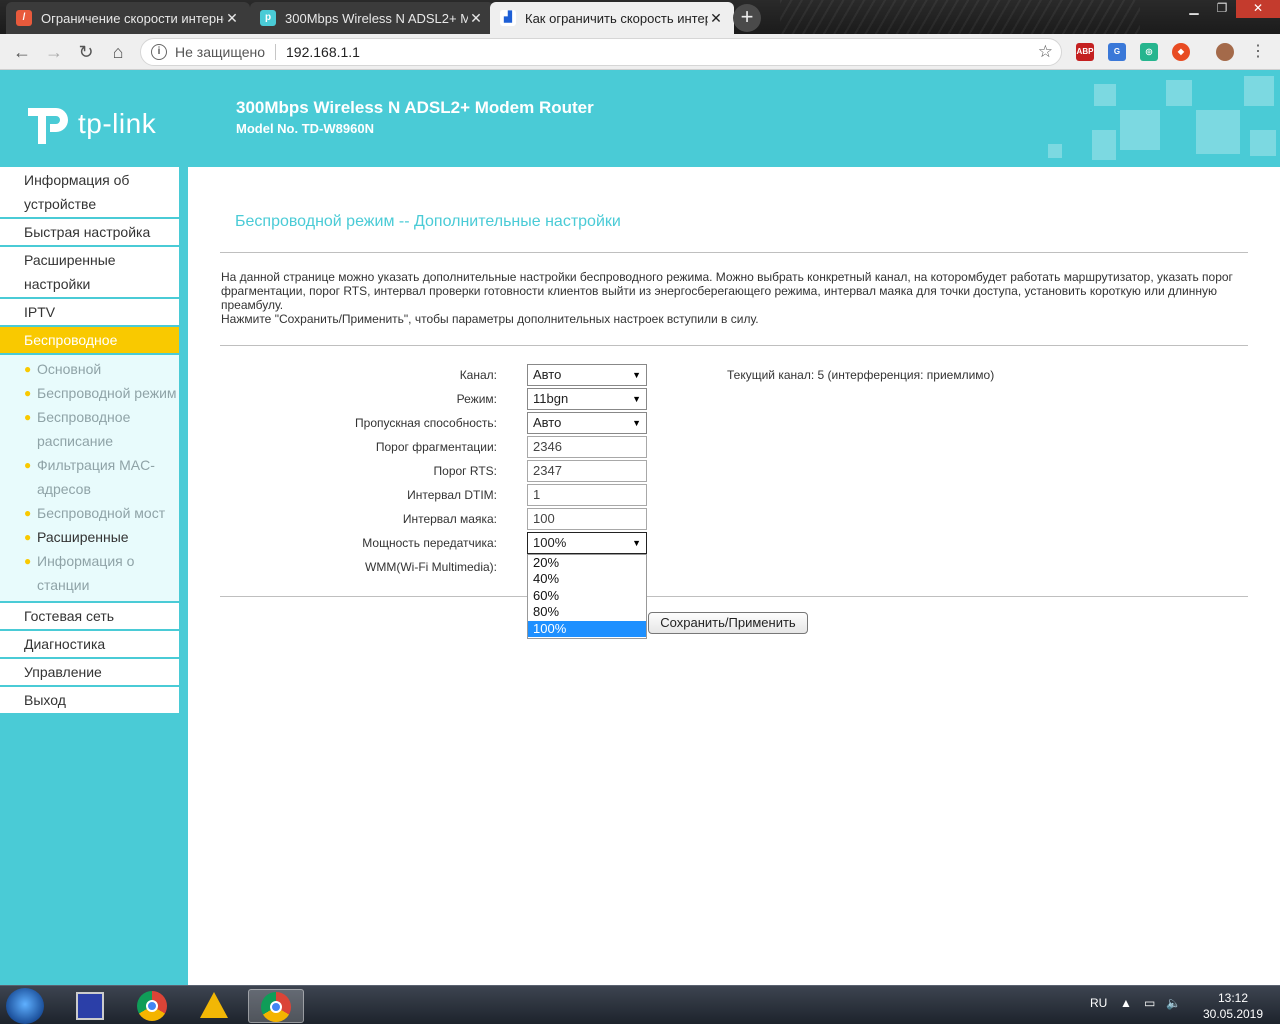  I want to click on tx-power-dropdown-list: 20% 40% 60% 80% 100%, so click(587, 596).